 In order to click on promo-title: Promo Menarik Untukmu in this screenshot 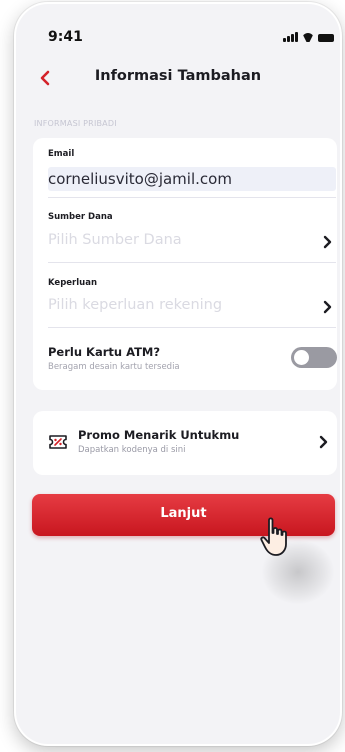, I will do `click(159, 435)`.